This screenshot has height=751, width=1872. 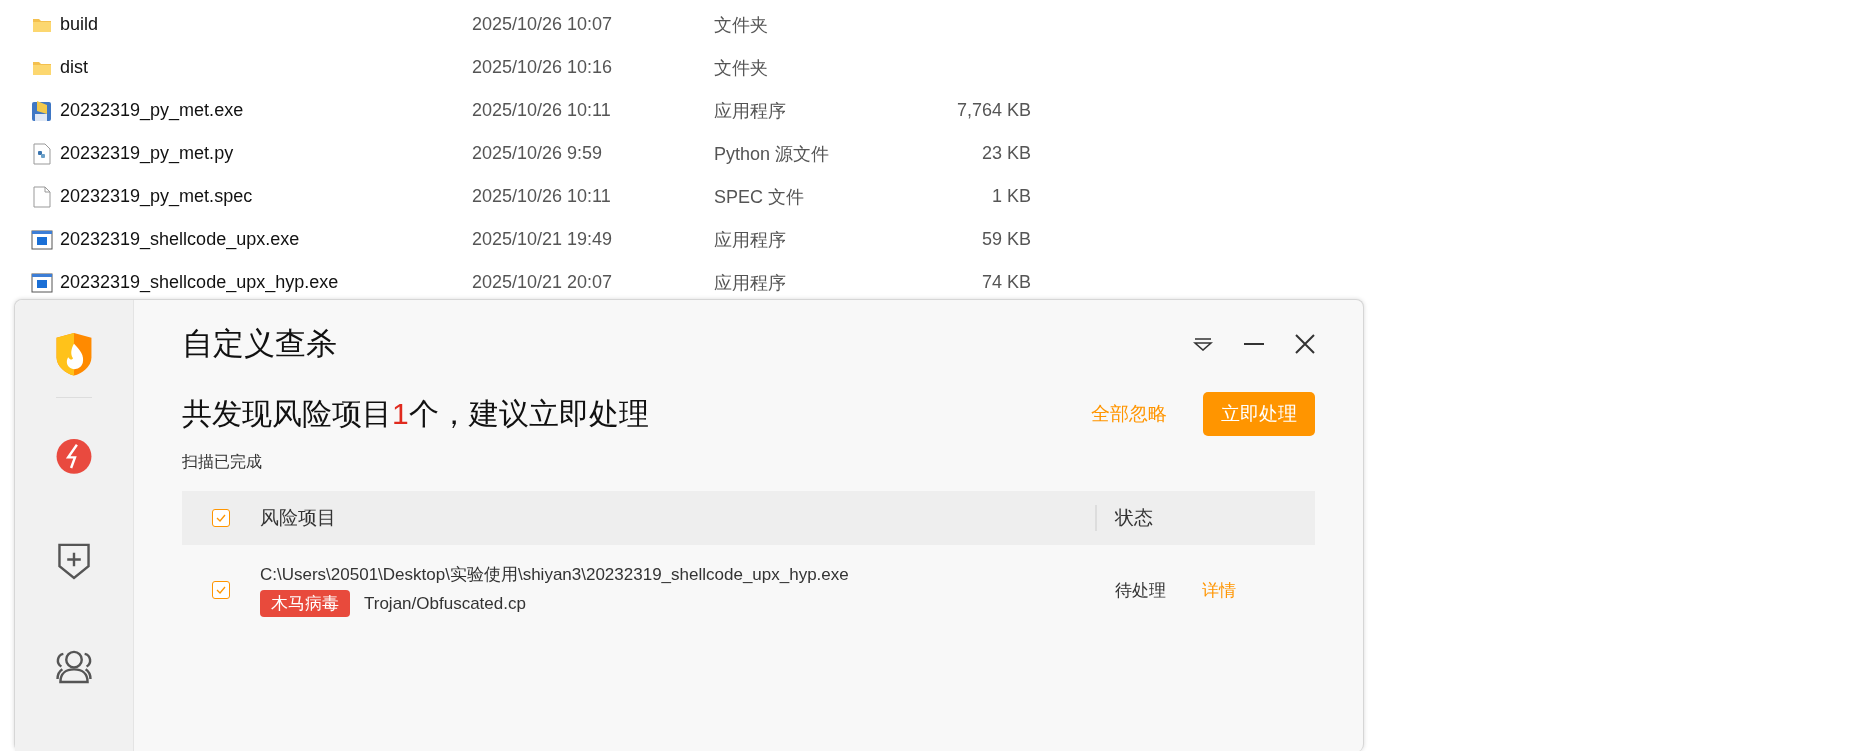 I want to click on scan-status: 扫描已完成, so click(x=222, y=462).